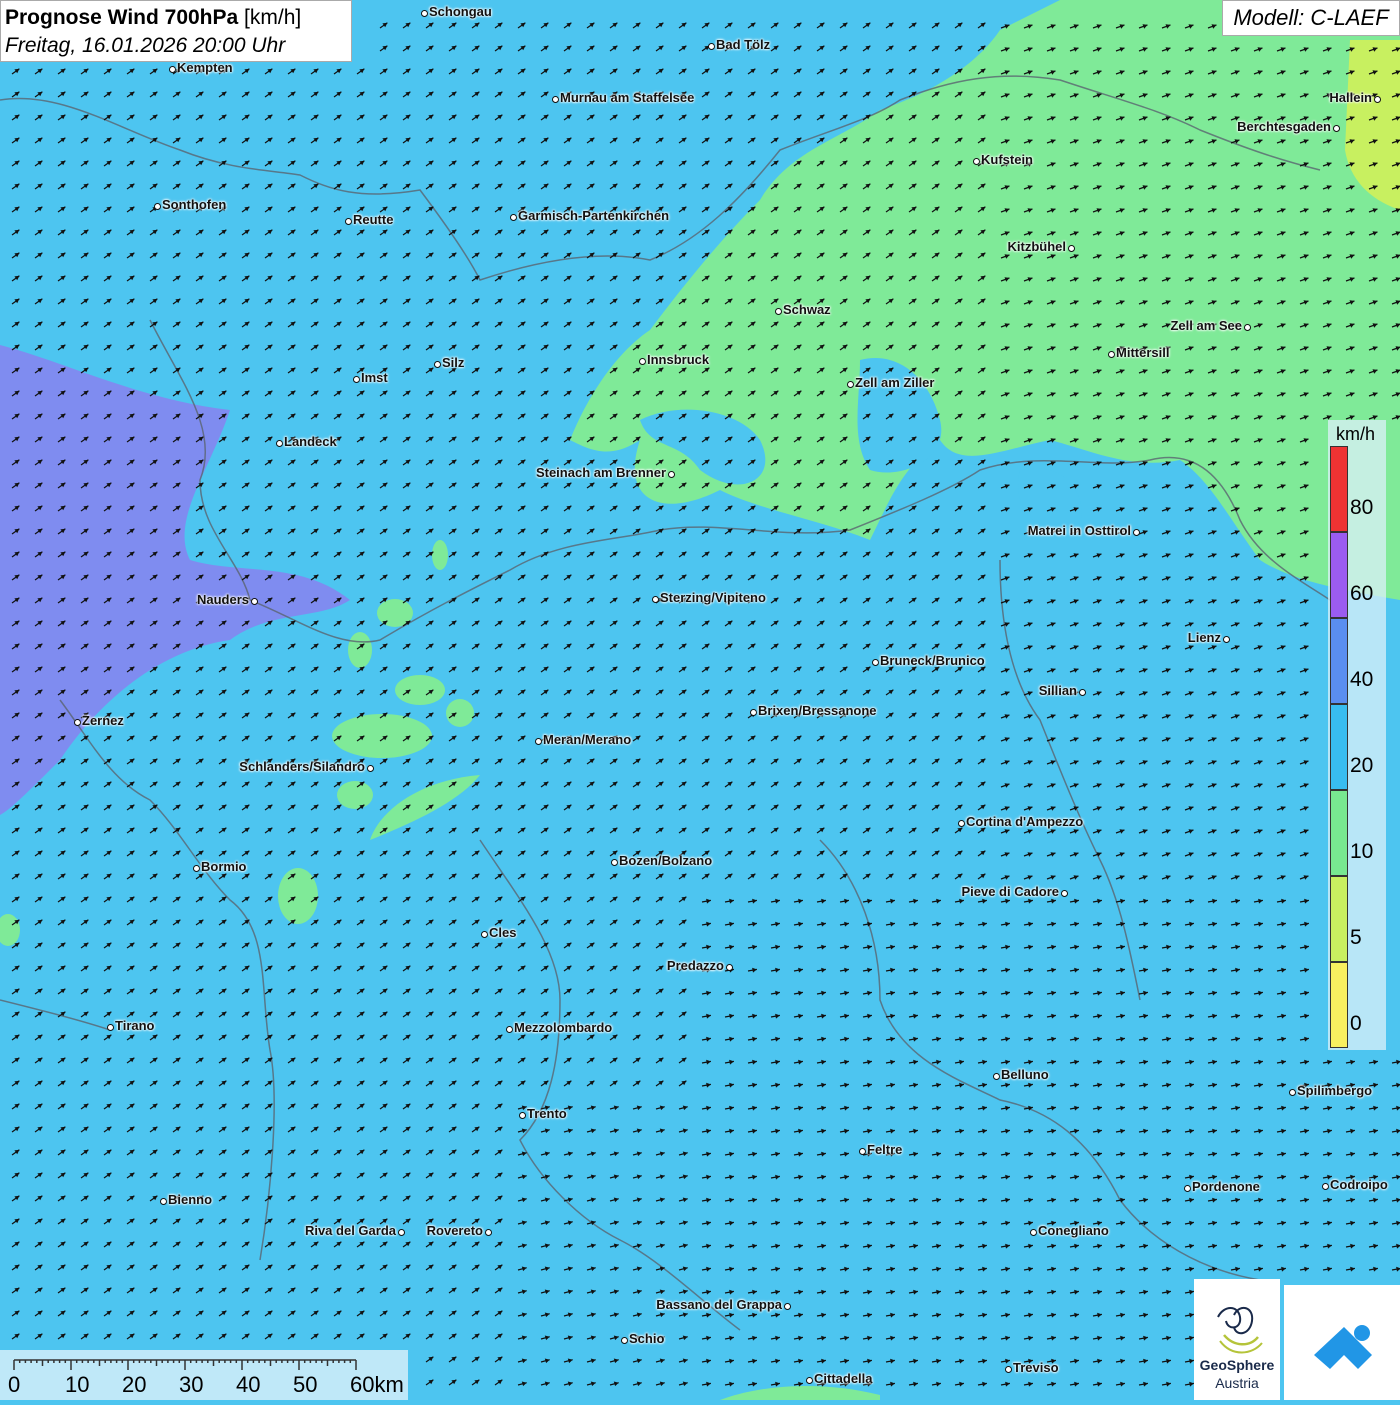  What do you see at coordinates (678, 359) in the screenshot?
I see `city-label: Innsbruck` at bounding box center [678, 359].